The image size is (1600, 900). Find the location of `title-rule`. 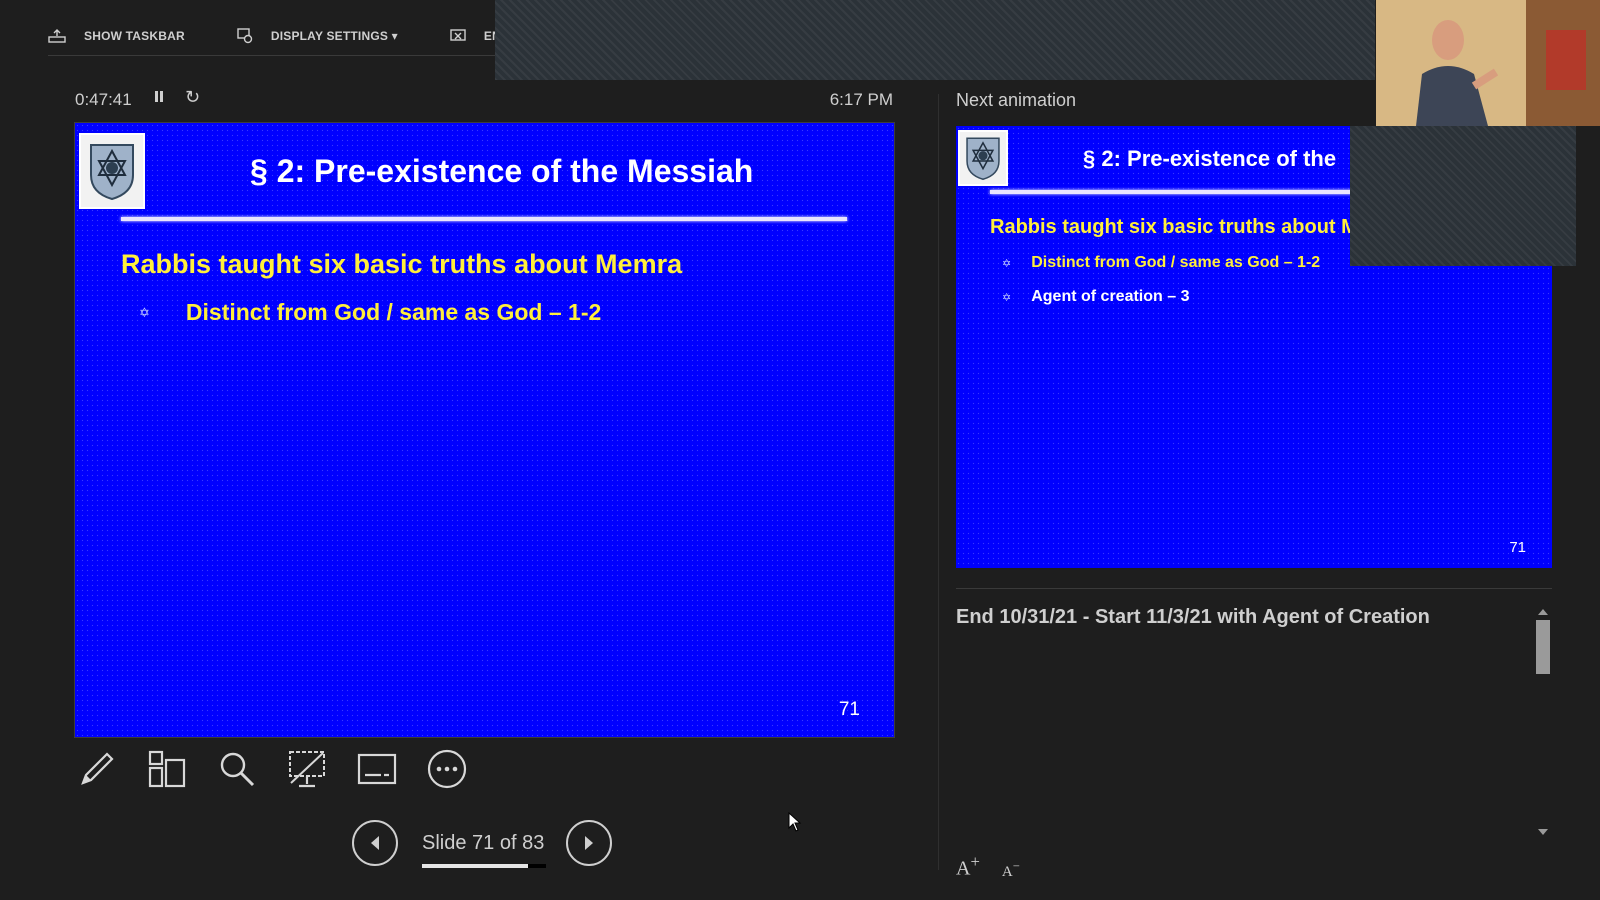

title-rule is located at coordinates (484, 219).